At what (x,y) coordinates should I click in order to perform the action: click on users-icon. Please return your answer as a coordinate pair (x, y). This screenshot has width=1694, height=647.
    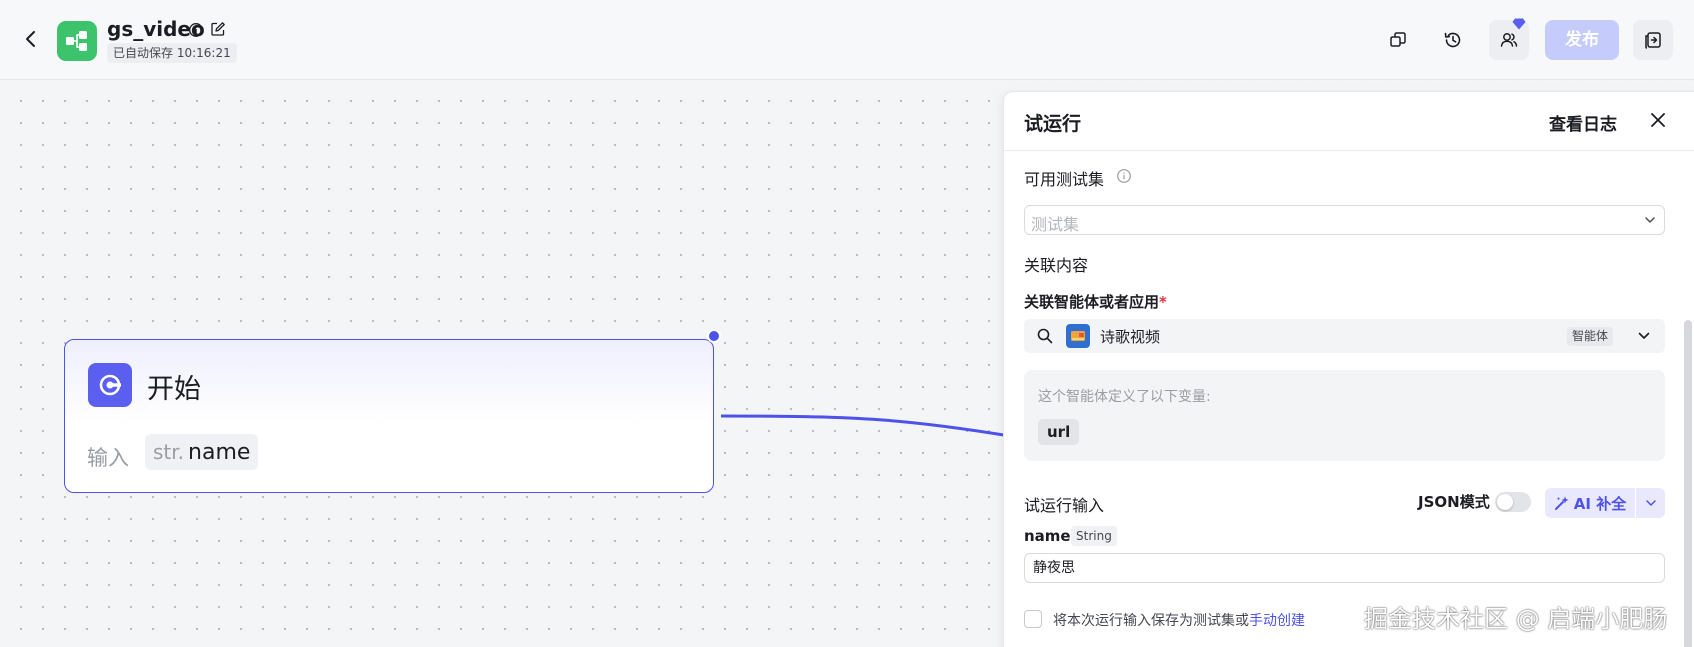
    Looking at the image, I should click on (1509, 40).